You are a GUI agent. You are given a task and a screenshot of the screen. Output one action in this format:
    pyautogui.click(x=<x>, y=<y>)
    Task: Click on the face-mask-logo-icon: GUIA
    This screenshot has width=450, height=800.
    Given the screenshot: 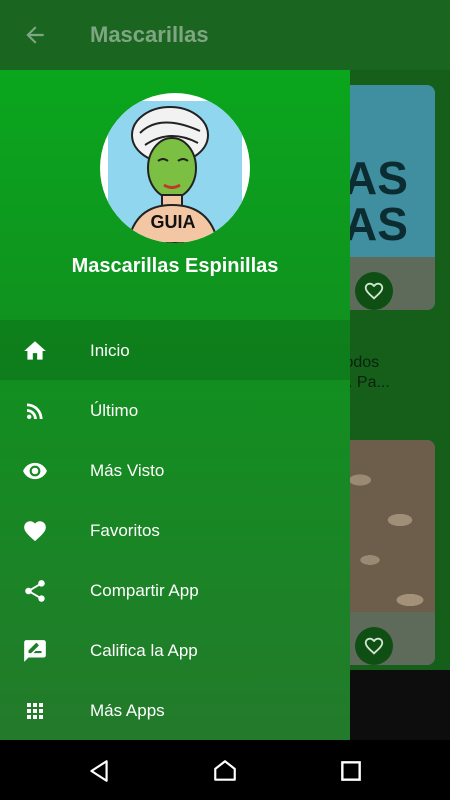 What is the action you would take?
    pyautogui.click(x=175, y=172)
    